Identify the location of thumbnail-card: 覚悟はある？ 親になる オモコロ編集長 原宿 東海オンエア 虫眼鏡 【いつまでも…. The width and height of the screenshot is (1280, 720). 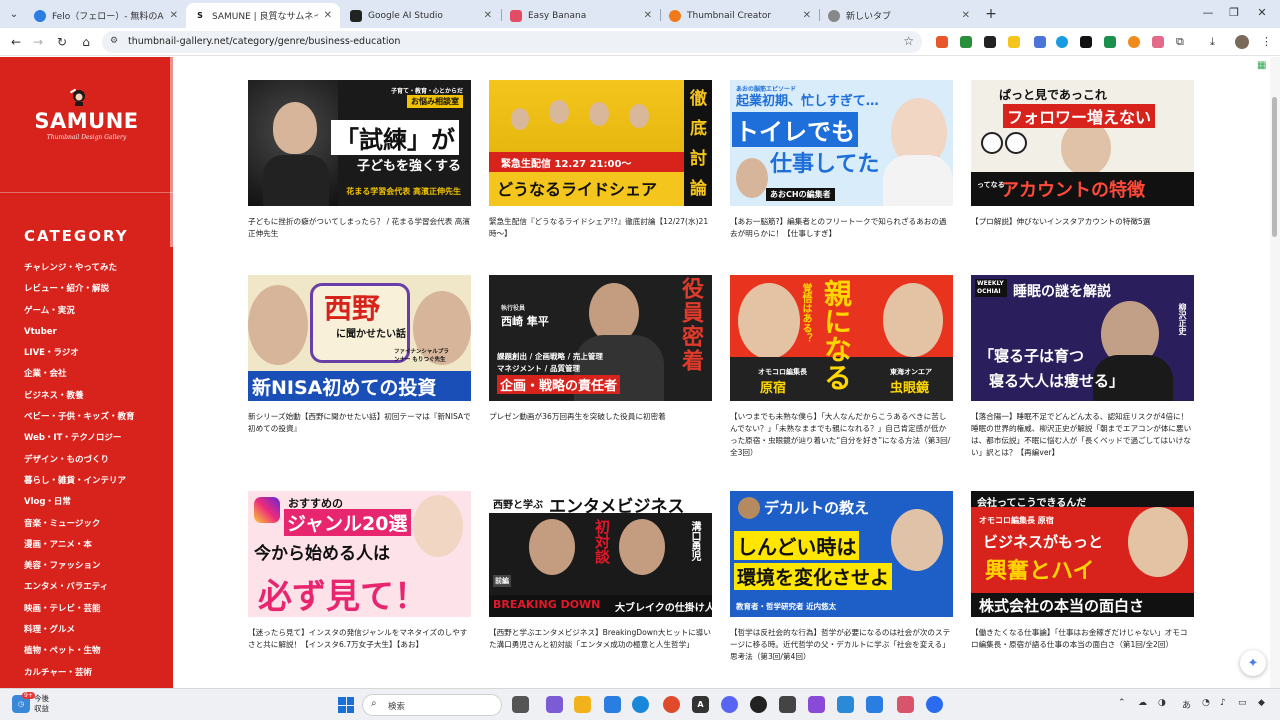
(841, 367).